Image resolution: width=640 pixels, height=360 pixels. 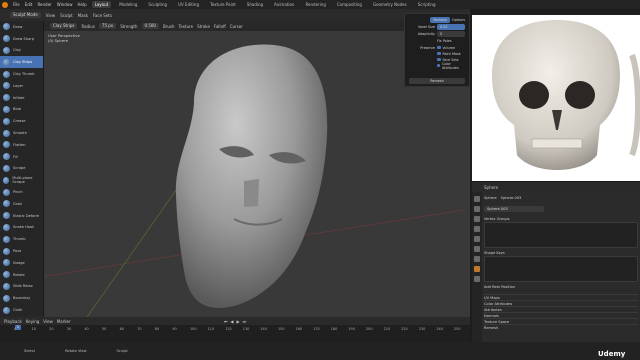 What do you see at coordinates (21, 121) in the screenshot?
I see `brush-item: Crease` at bounding box center [21, 121].